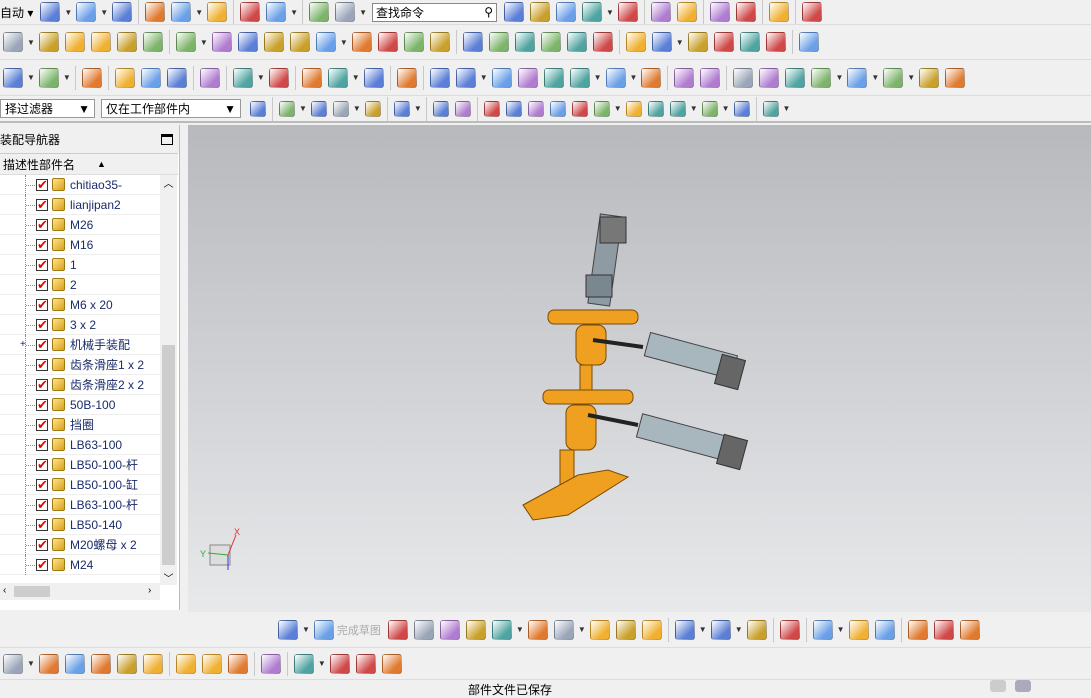  What do you see at coordinates (677, 108) in the screenshot?
I see `existing-point-icon` at bounding box center [677, 108].